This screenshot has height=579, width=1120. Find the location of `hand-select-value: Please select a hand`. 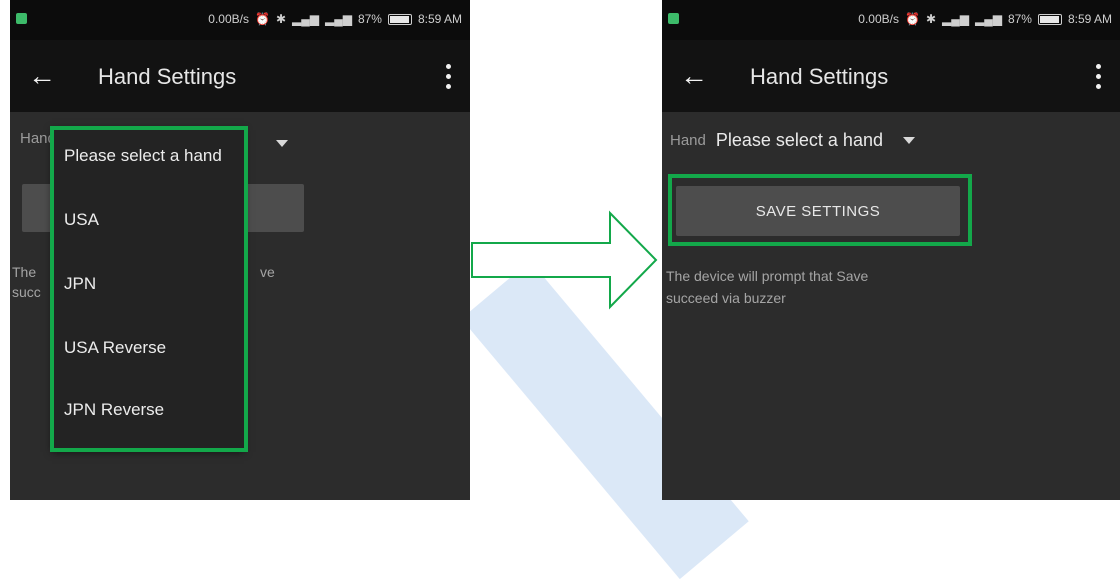

hand-select-value: Please select a hand is located at coordinates (799, 140).